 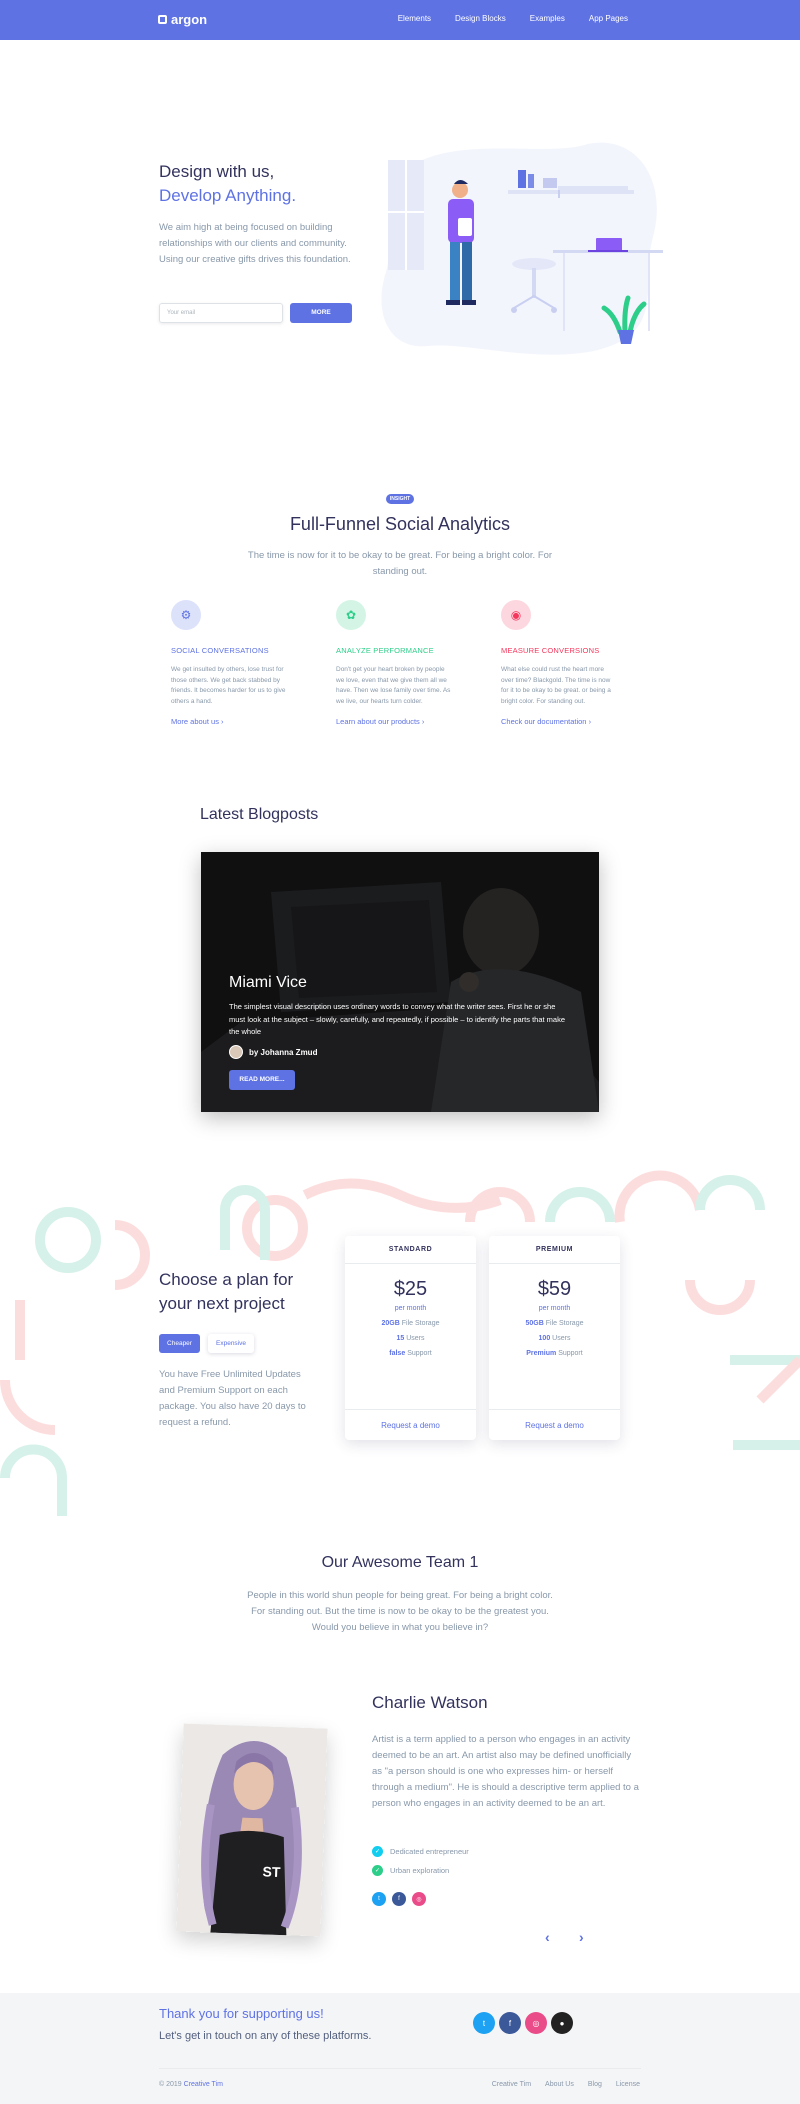 What do you see at coordinates (397, 1353) in the screenshot?
I see `feature-value: false` at bounding box center [397, 1353].